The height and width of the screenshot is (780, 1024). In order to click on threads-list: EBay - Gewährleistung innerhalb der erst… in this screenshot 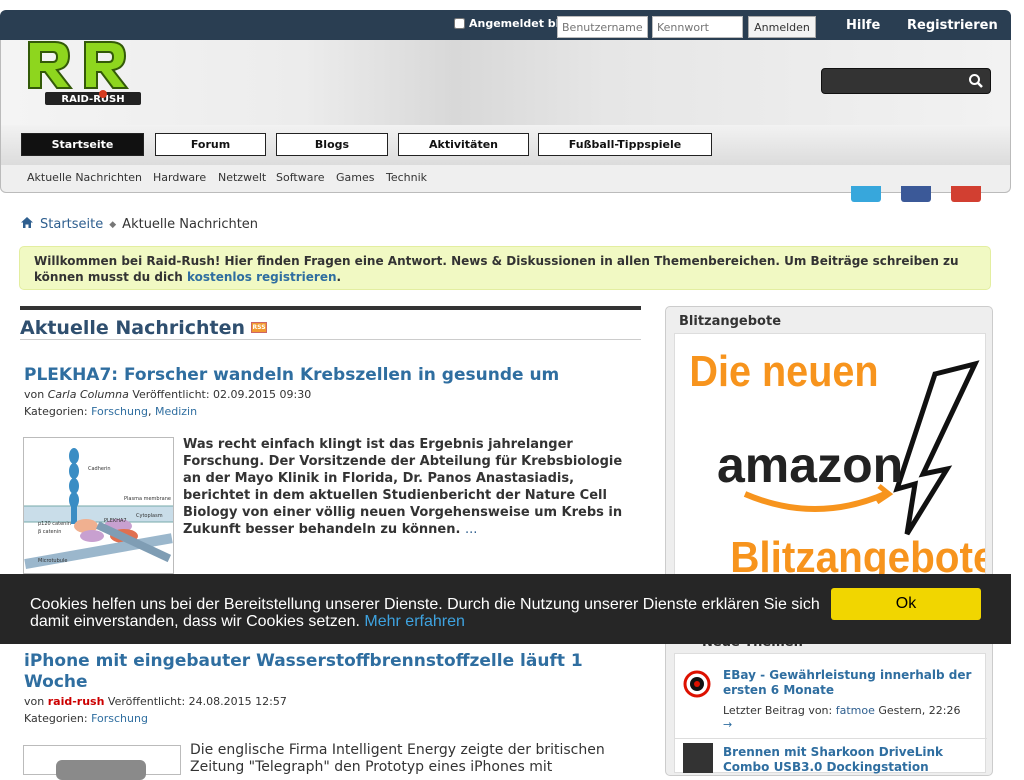, I will do `click(830, 713)`.